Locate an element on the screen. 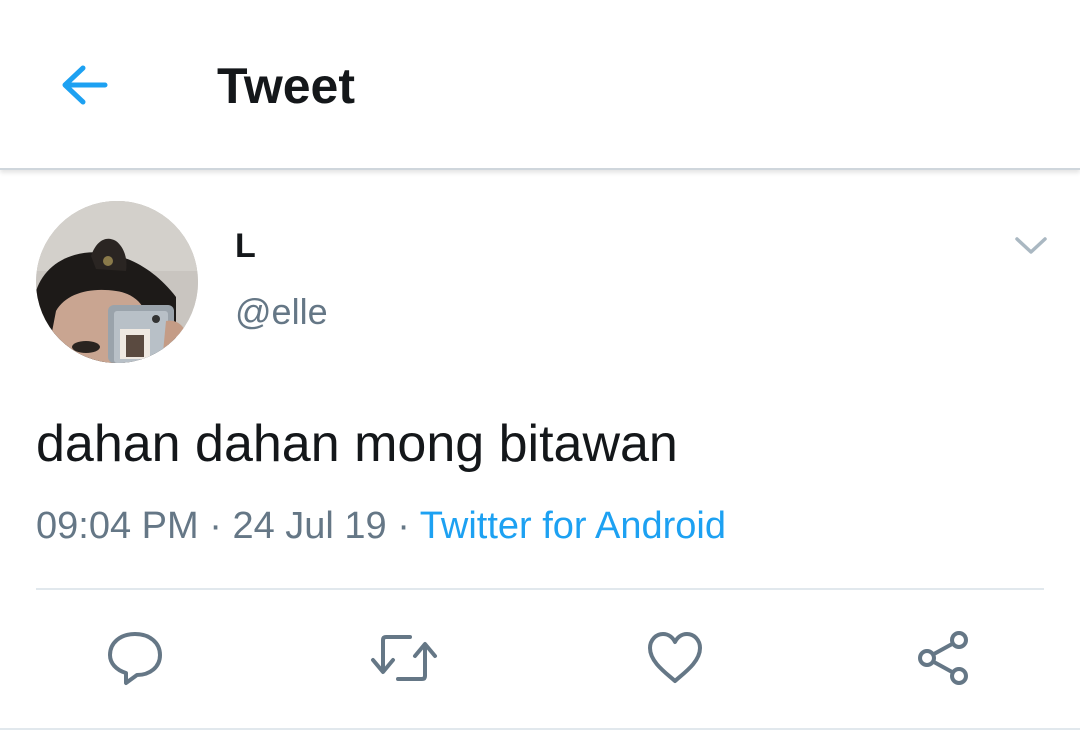 The height and width of the screenshot is (738, 1080). reply-button is located at coordinates (135, 658).